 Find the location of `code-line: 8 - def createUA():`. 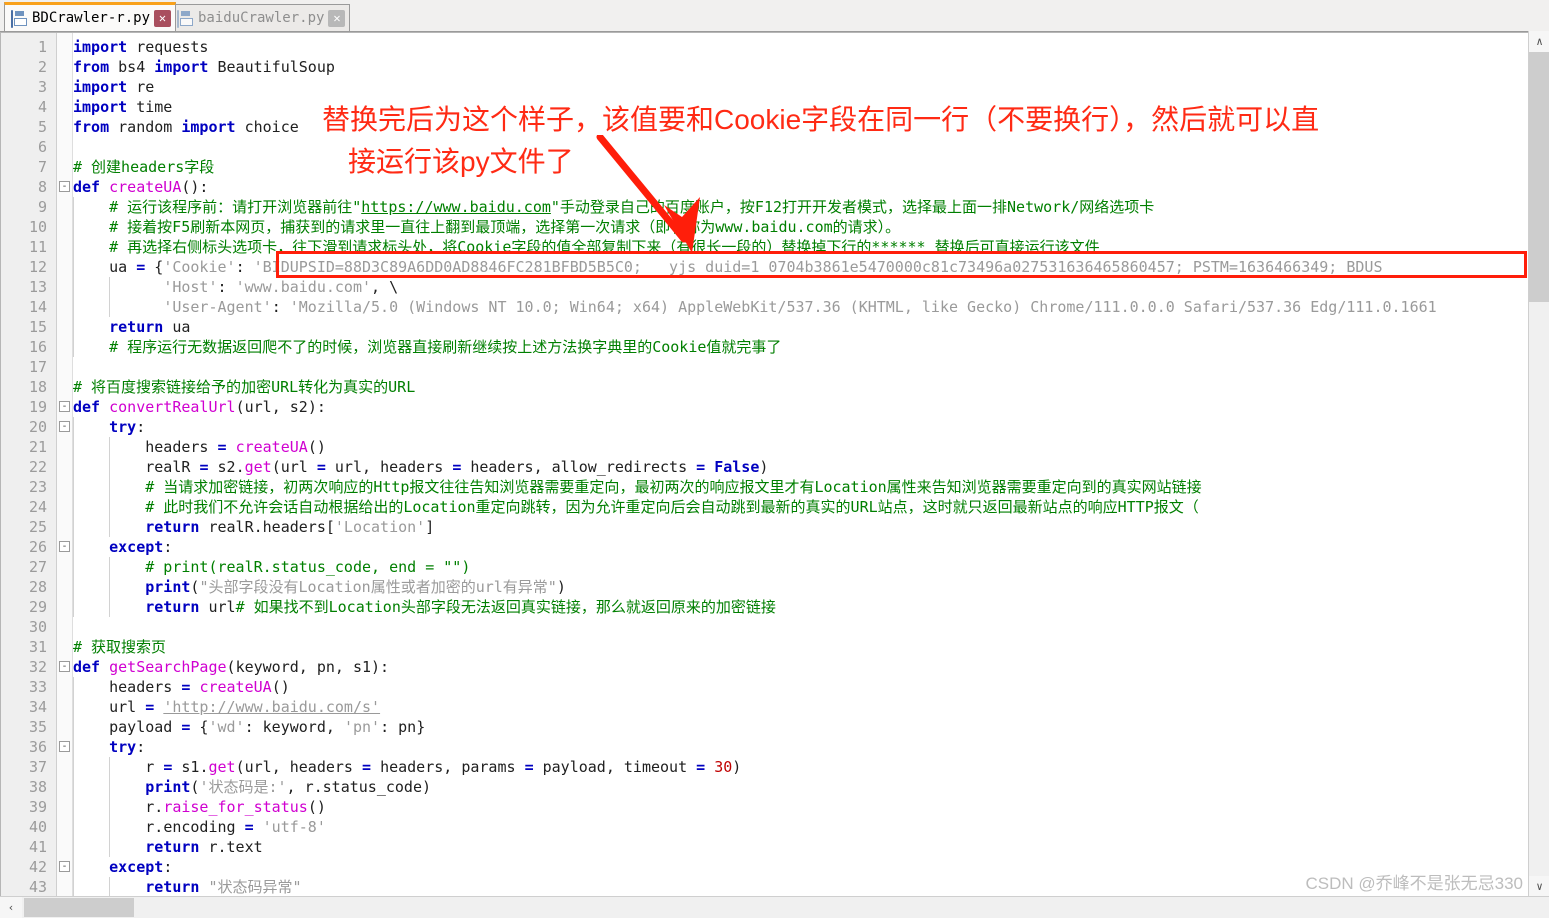

code-line: 8 - def createUA(): is located at coordinates (774, 187).